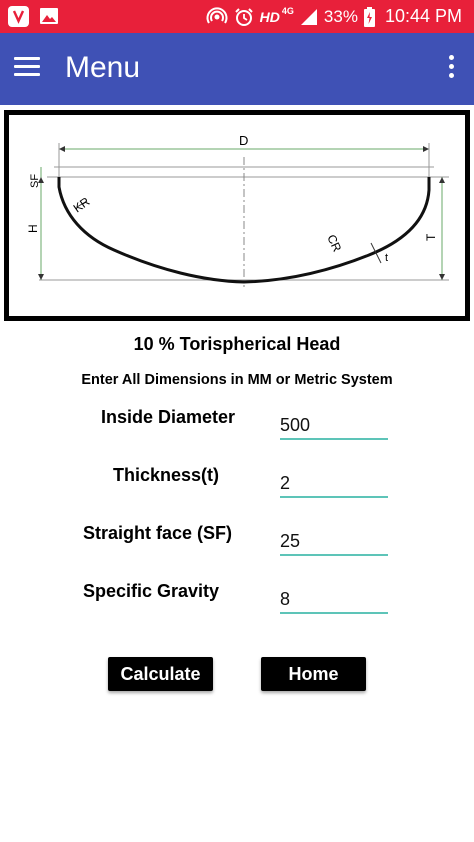 The width and height of the screenshot is (474, 842). What do you see at coordinates (18, 16) in the screenshot?
I see `app-notification-icon` at bounding box center [18, 16].